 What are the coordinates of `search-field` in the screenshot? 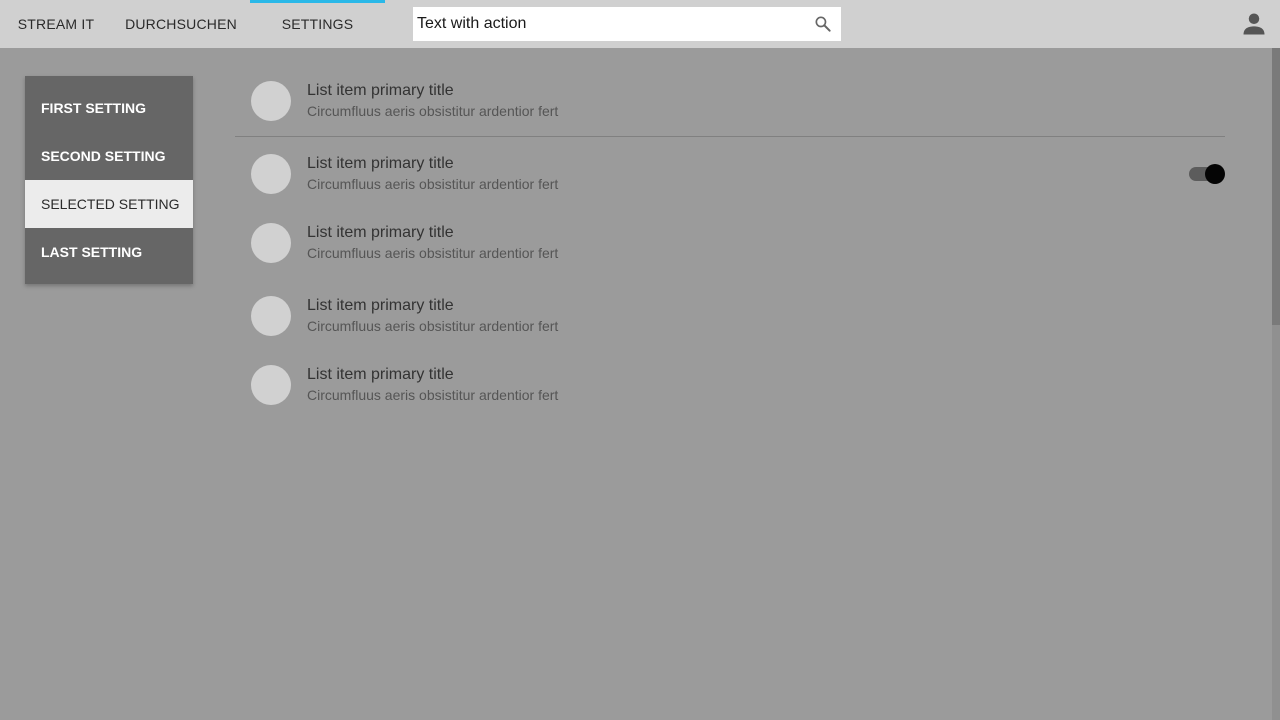 It's located at (627, 24).